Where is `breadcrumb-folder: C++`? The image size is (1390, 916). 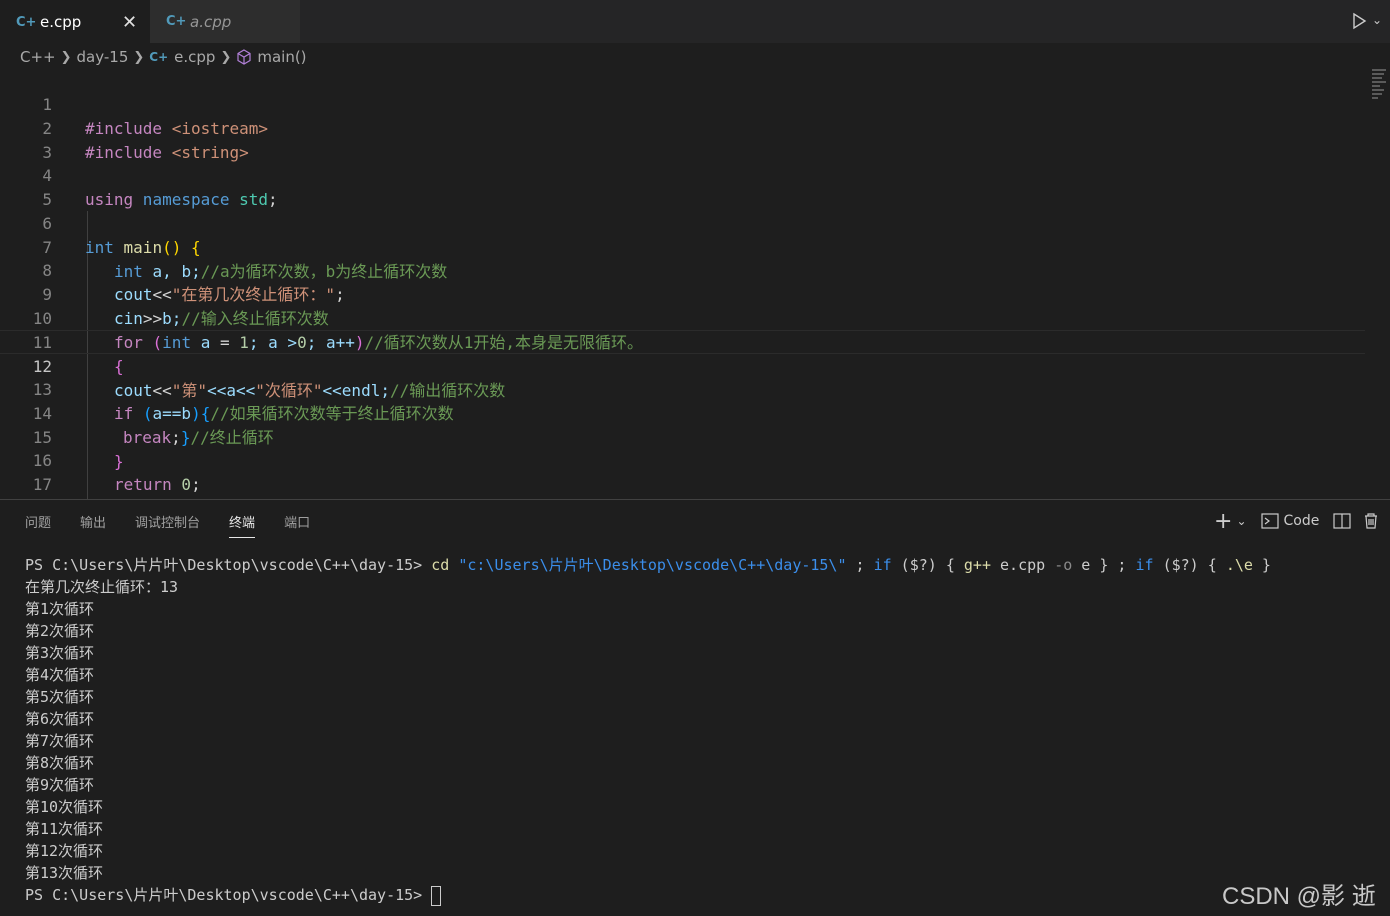
breadcrumb-folder: C++ is located at coordinates (38, 57).